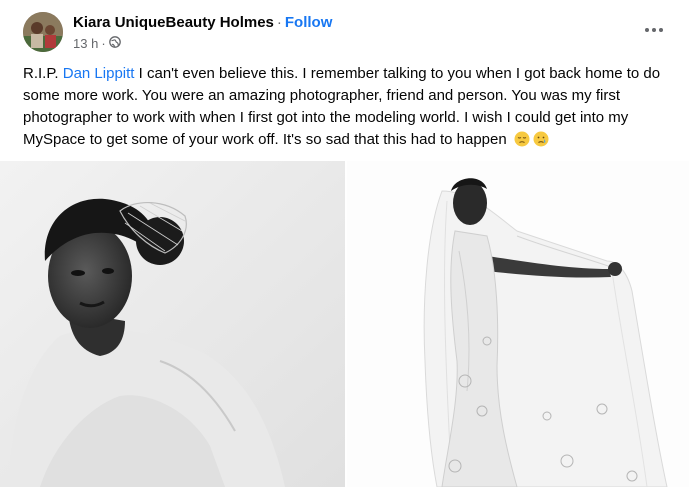  Describe the element at coordinates (654, 30) in the screenshot. I see `more-options-icon` at that location.